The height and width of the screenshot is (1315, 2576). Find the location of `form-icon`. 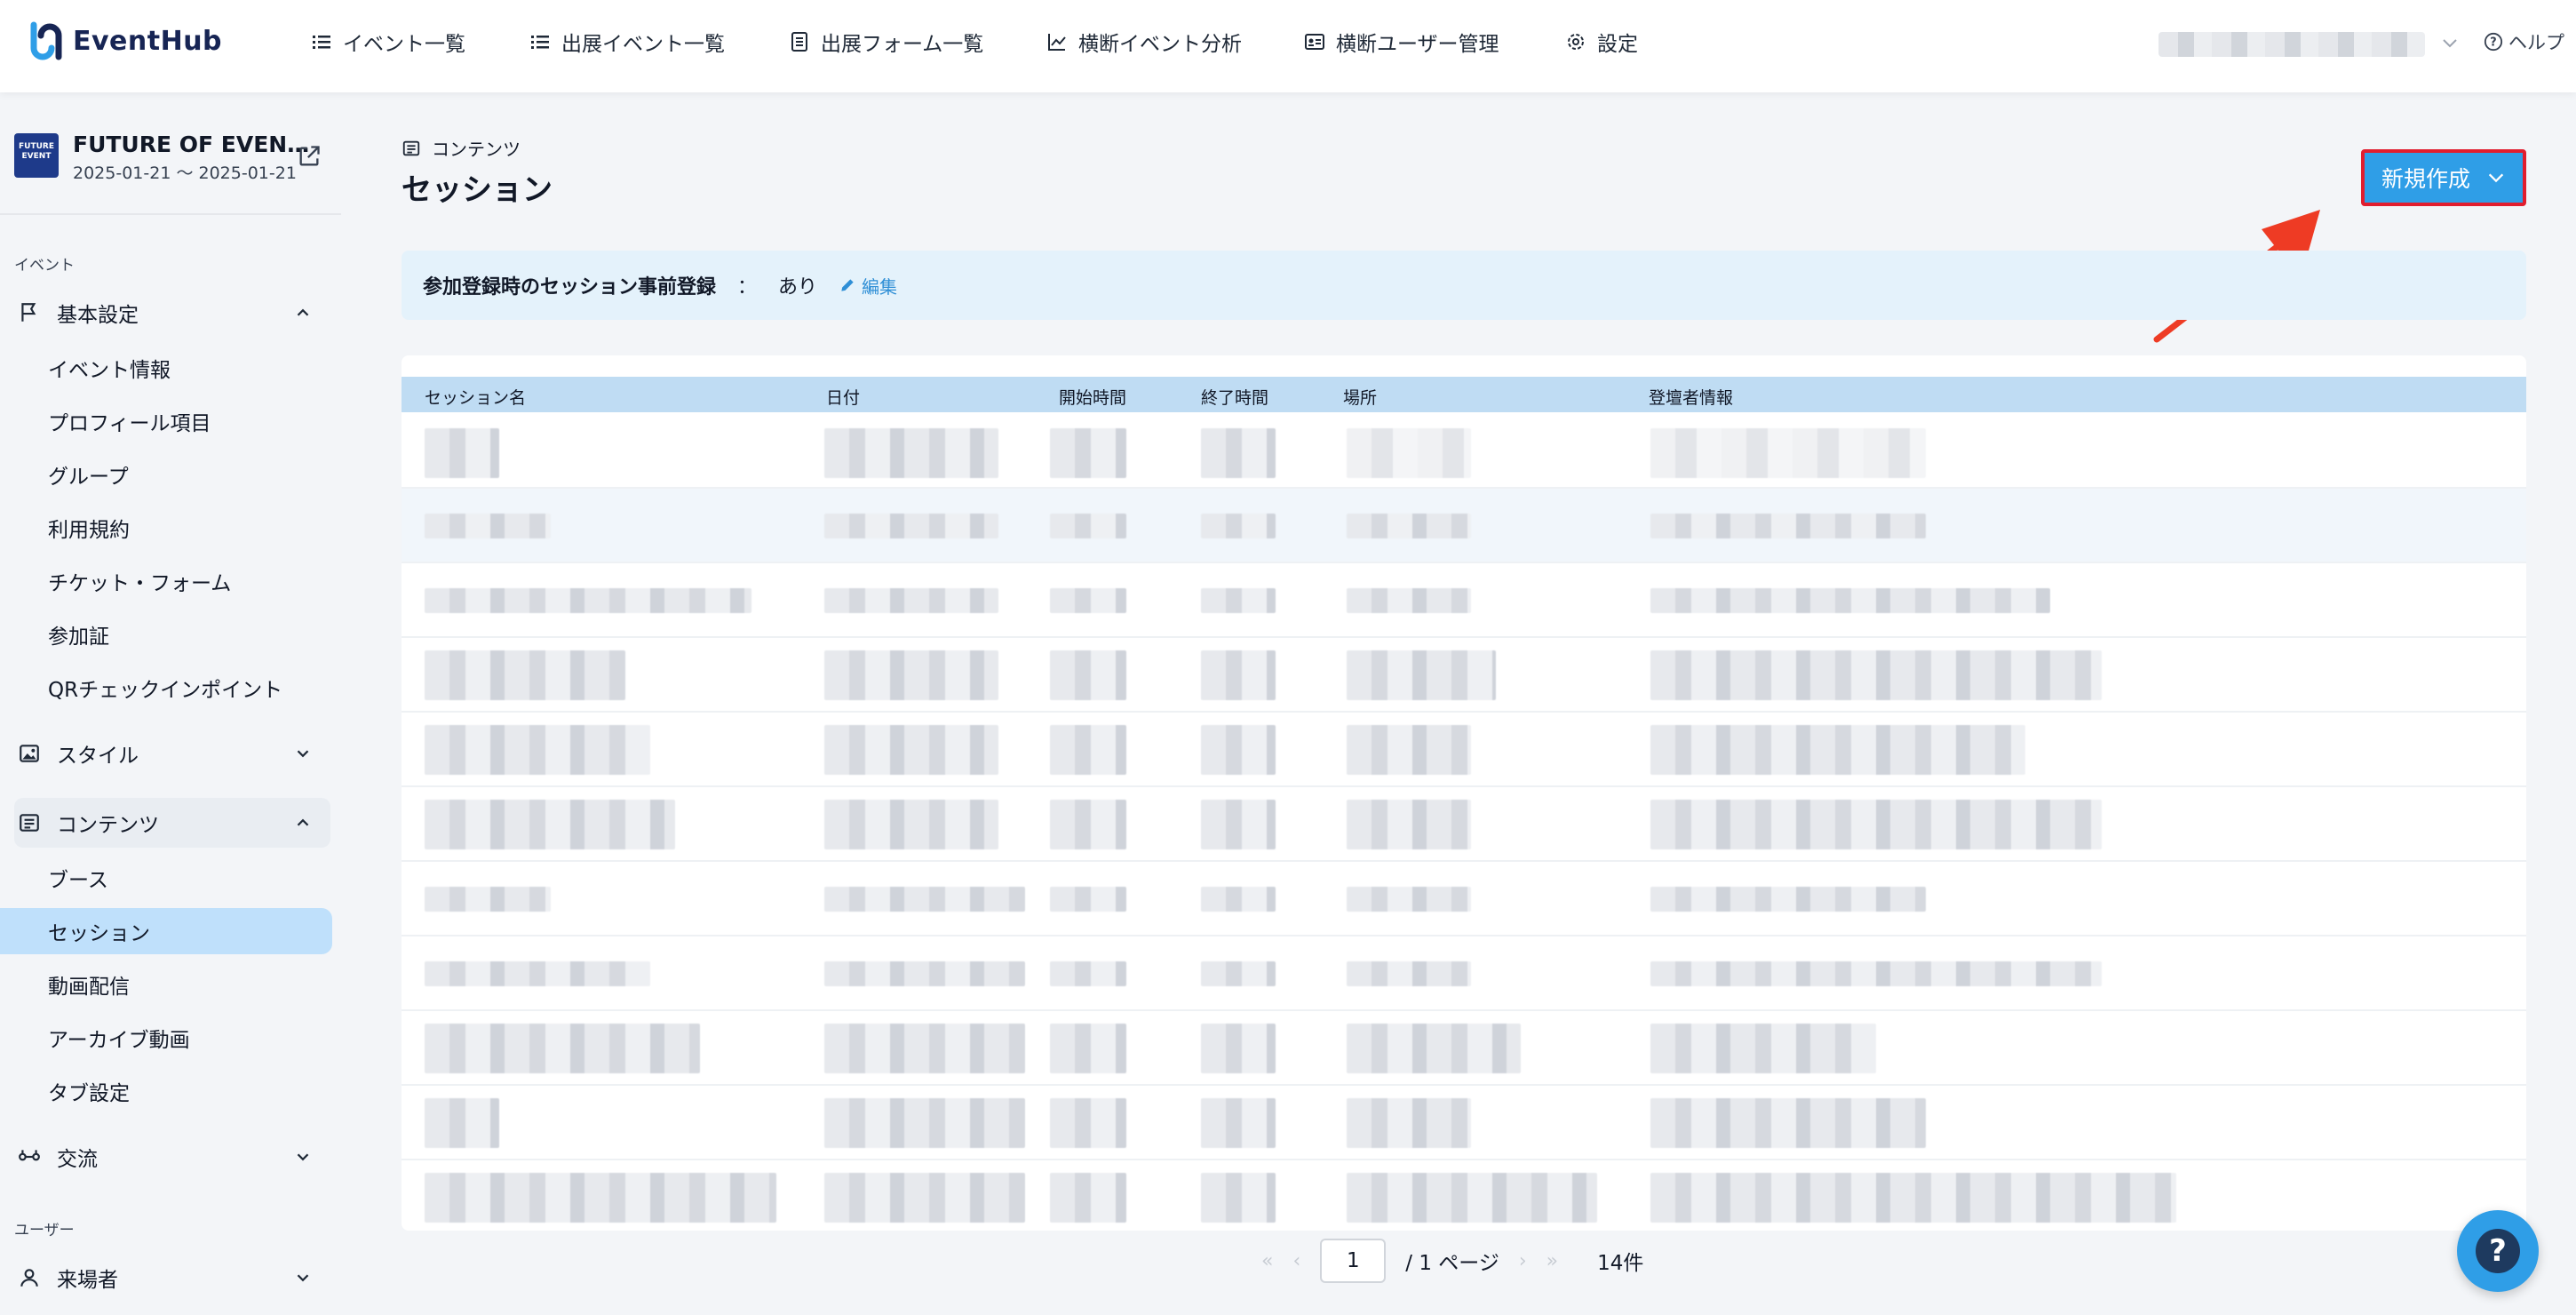

form-icon is located at coordinates (799, 42).